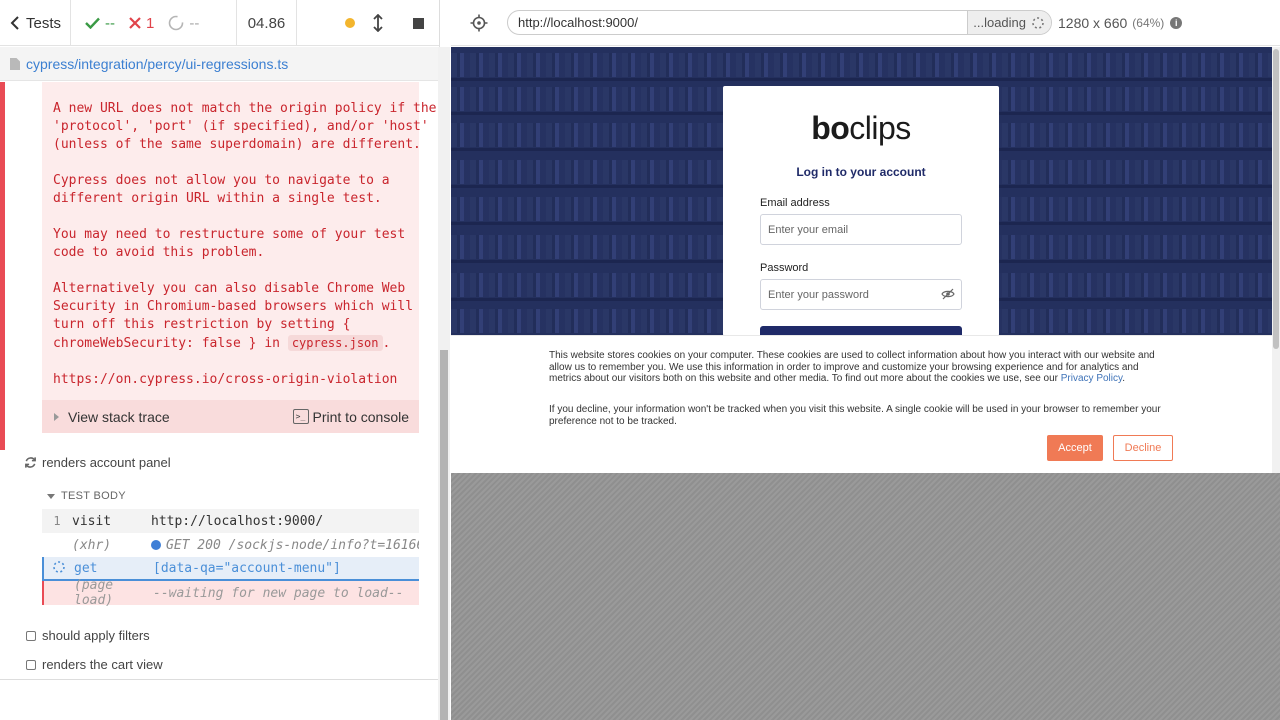 Image resolution: width=1280 pixels, height=720 pixels. What do you see at coordinates (1092, 378) in the screenshot?
I see `privacy-policy-link: Privacy Policy` at bounding box center [1092, 378].